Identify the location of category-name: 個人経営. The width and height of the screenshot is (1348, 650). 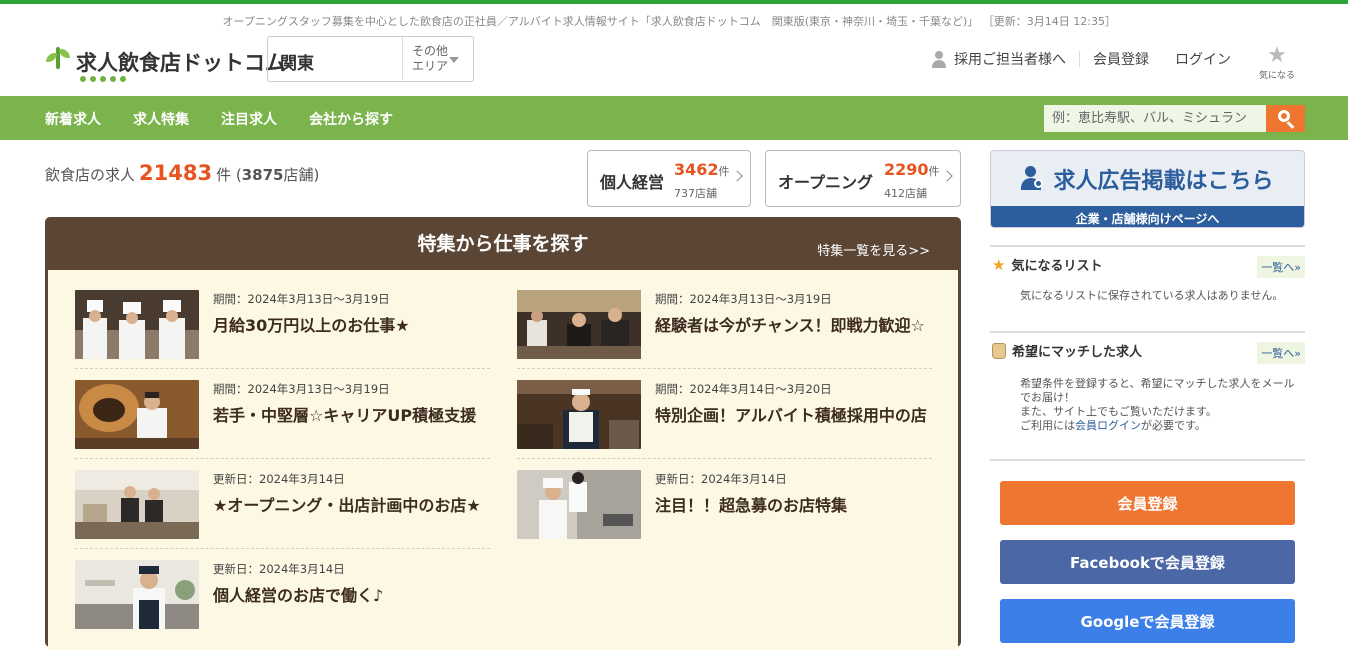
(632, 182).